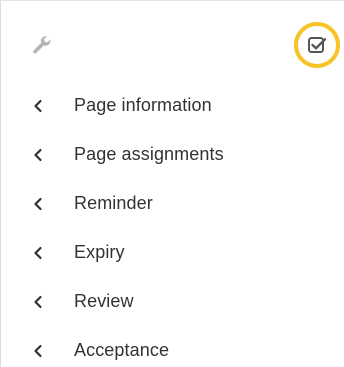  What do you see at coordinates (113, 203) in the screenshot?
I see `nav-item-label: Reminder` at bounding box center [113, 203].